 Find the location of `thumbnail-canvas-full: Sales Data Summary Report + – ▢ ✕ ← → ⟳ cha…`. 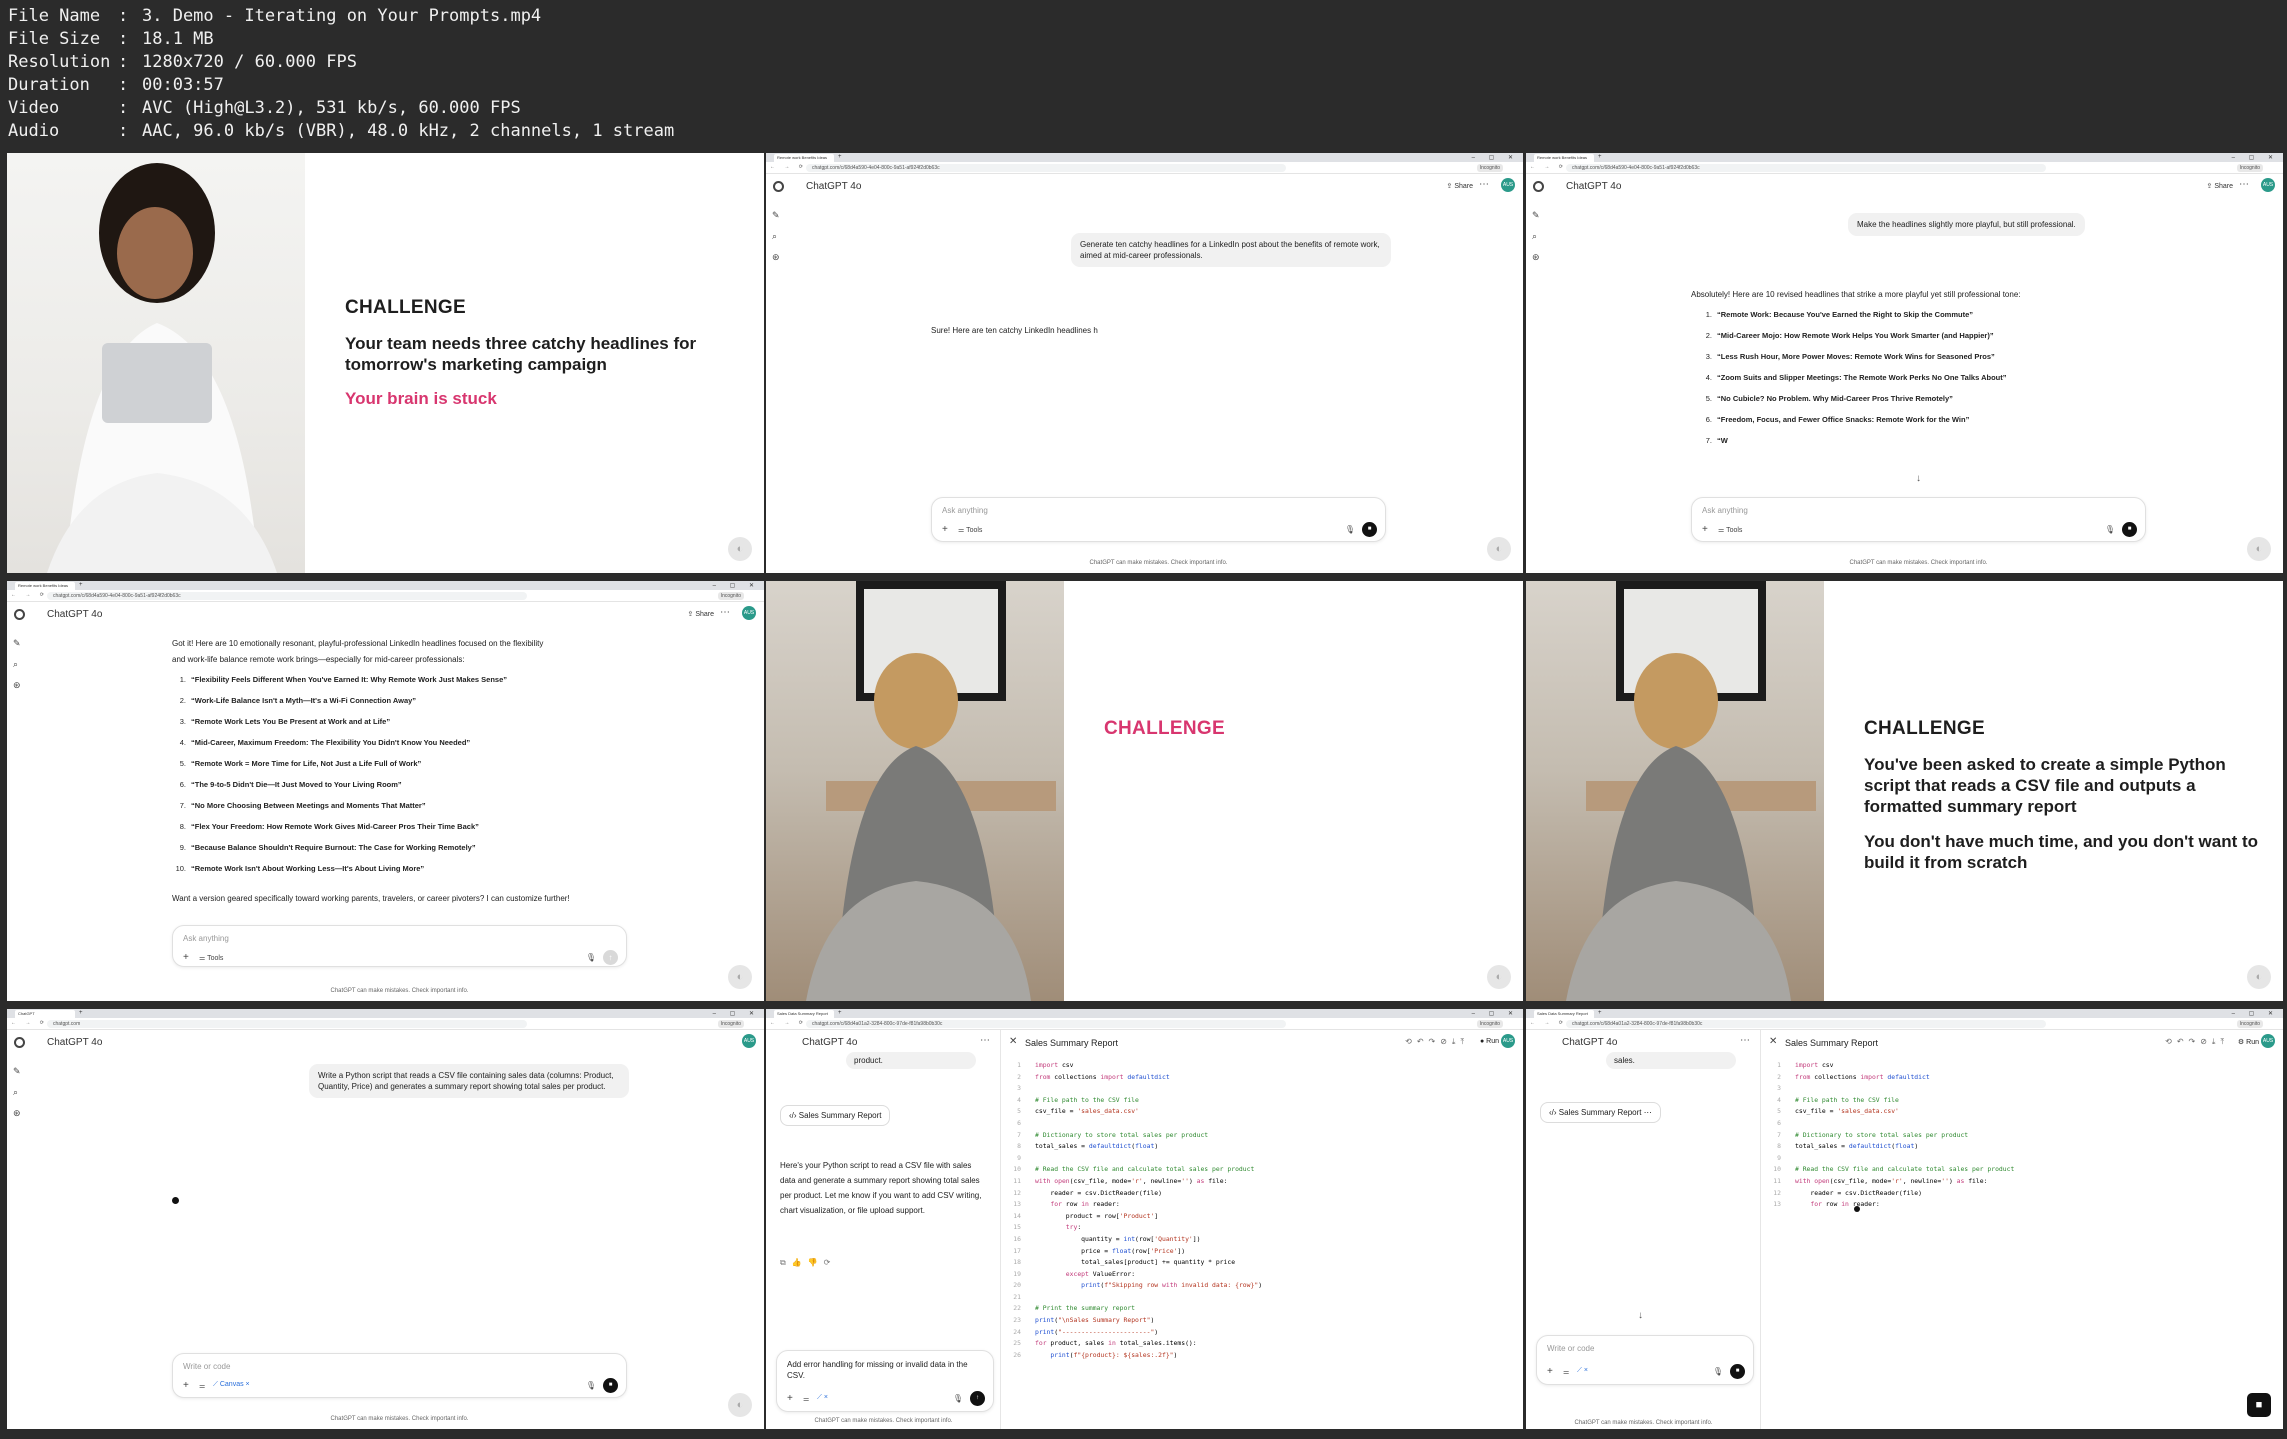

thumbnail-canvas-full: Sales Data Summary Report + – ▢ ✕ ← → ⟳ cha… is located at coordinates (1144, 1219).